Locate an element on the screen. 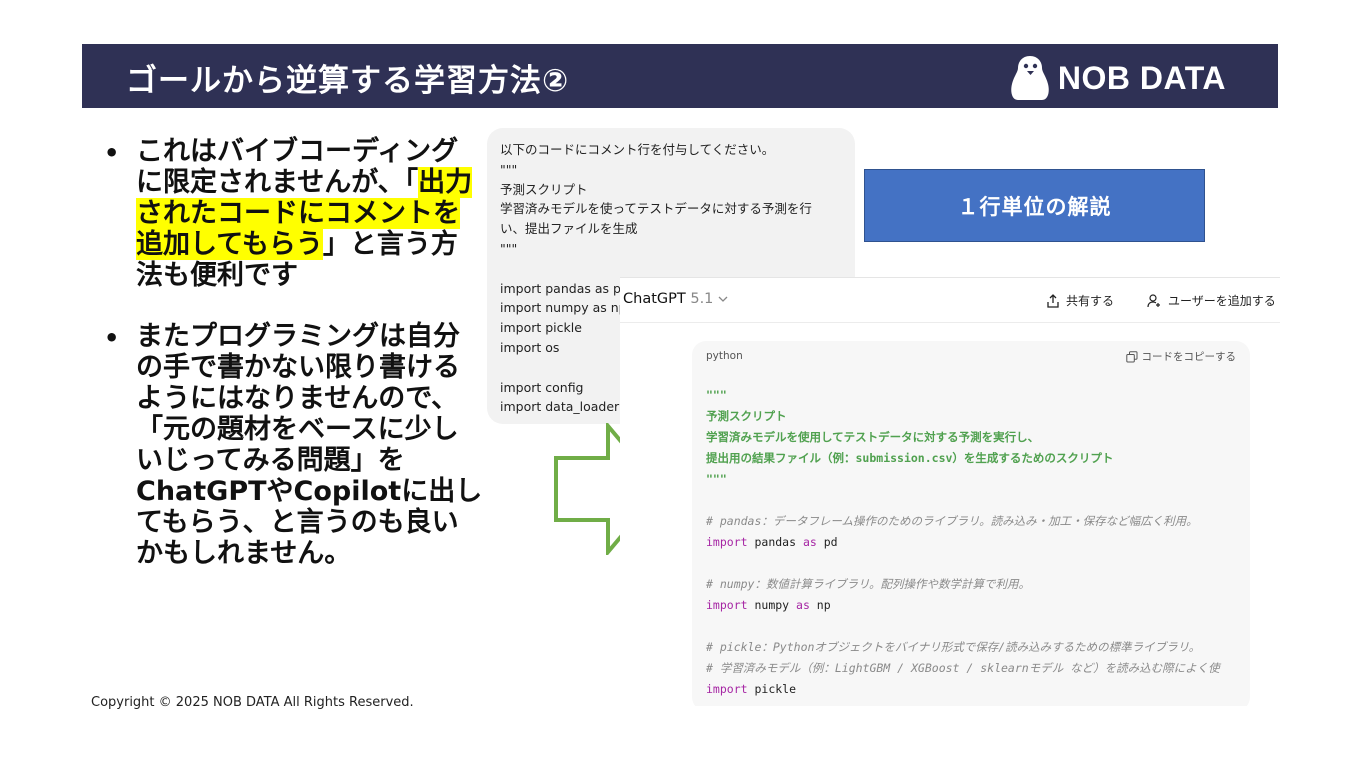  add-user-button: ユーザーを追加する is located at coordinates (1211, 300).